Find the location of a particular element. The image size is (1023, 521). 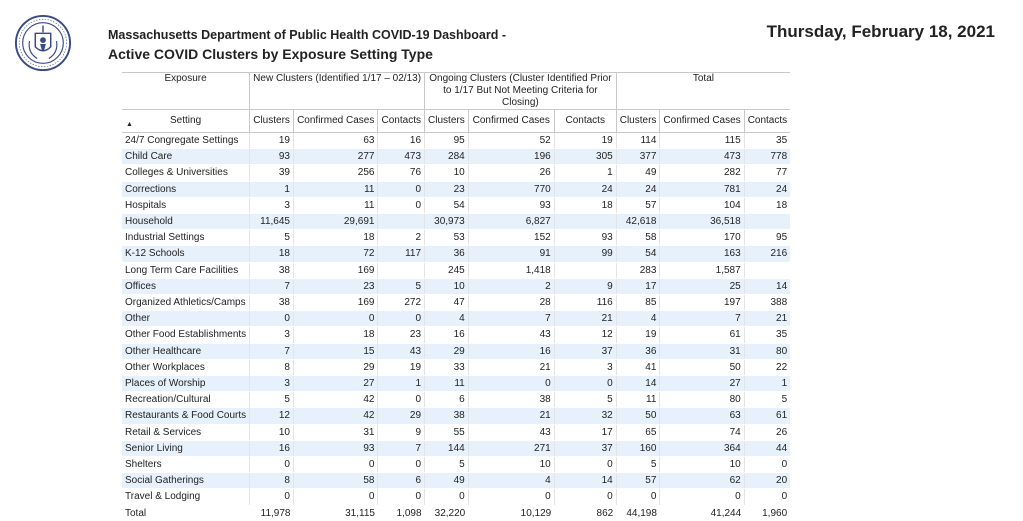

table-row: Social Gatherings 8 58 6 49 4 14 57 62 20 is located at coordinates (456, 481).